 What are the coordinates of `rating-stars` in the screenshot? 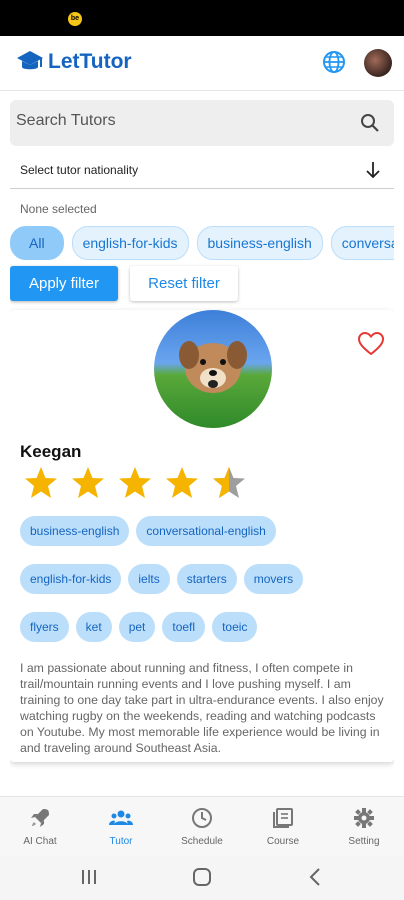 It's located at (135, 482).